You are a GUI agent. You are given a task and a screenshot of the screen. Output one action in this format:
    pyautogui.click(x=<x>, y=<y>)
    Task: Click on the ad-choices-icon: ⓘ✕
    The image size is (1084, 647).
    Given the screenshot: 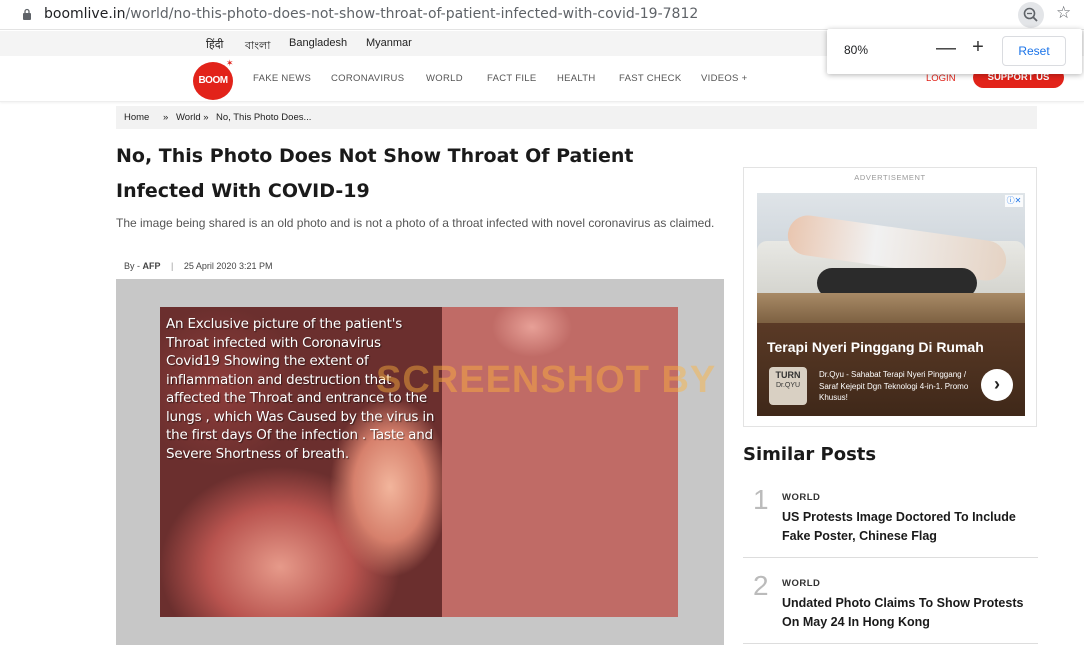 What is the action you would take?
    pyautogui.click(x=1014, y=201)
    